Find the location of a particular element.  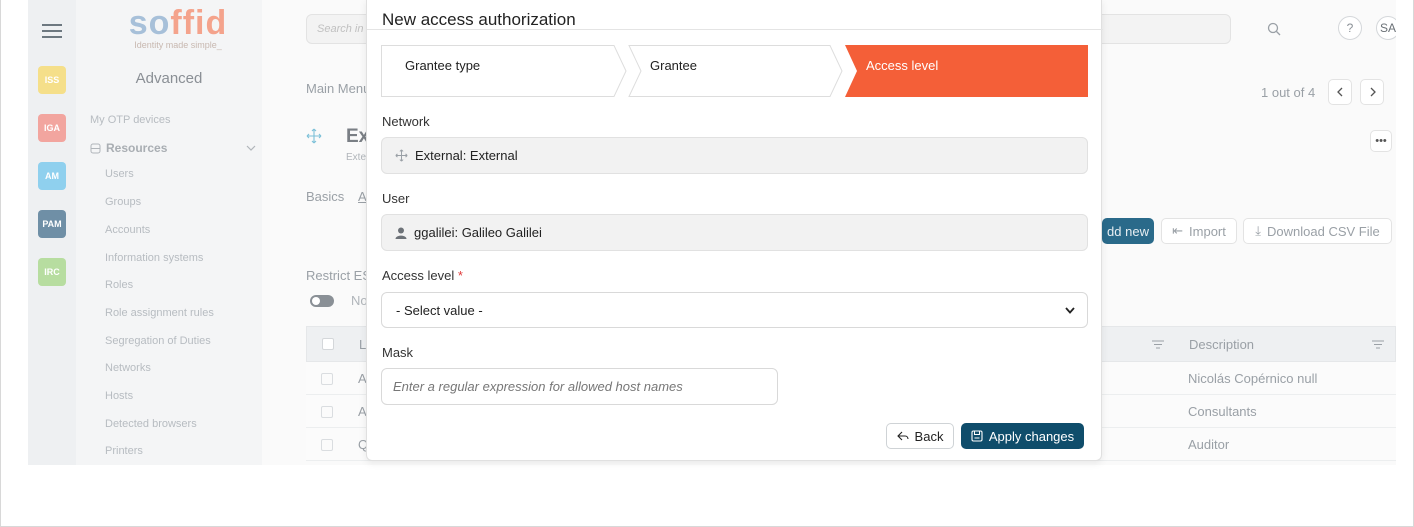

wizard-steps: Grantee type Grantee Access level is located at coordinates (734, 71).